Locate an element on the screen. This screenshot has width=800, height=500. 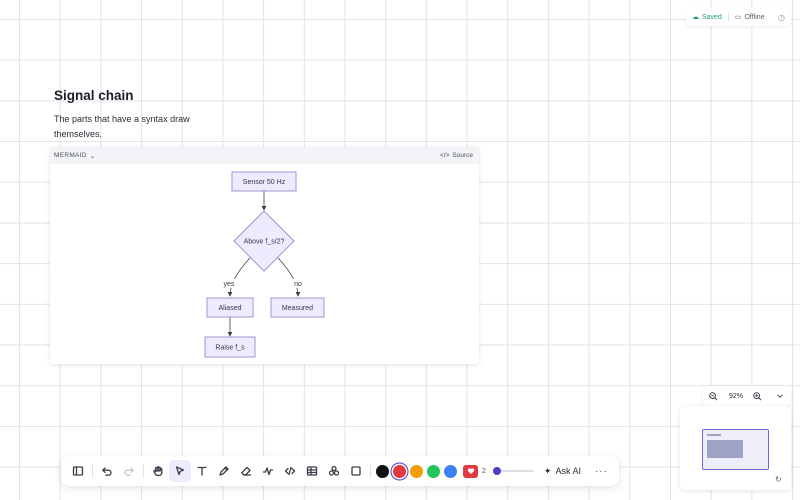
minimap-block is located at coordinates (725, 449).